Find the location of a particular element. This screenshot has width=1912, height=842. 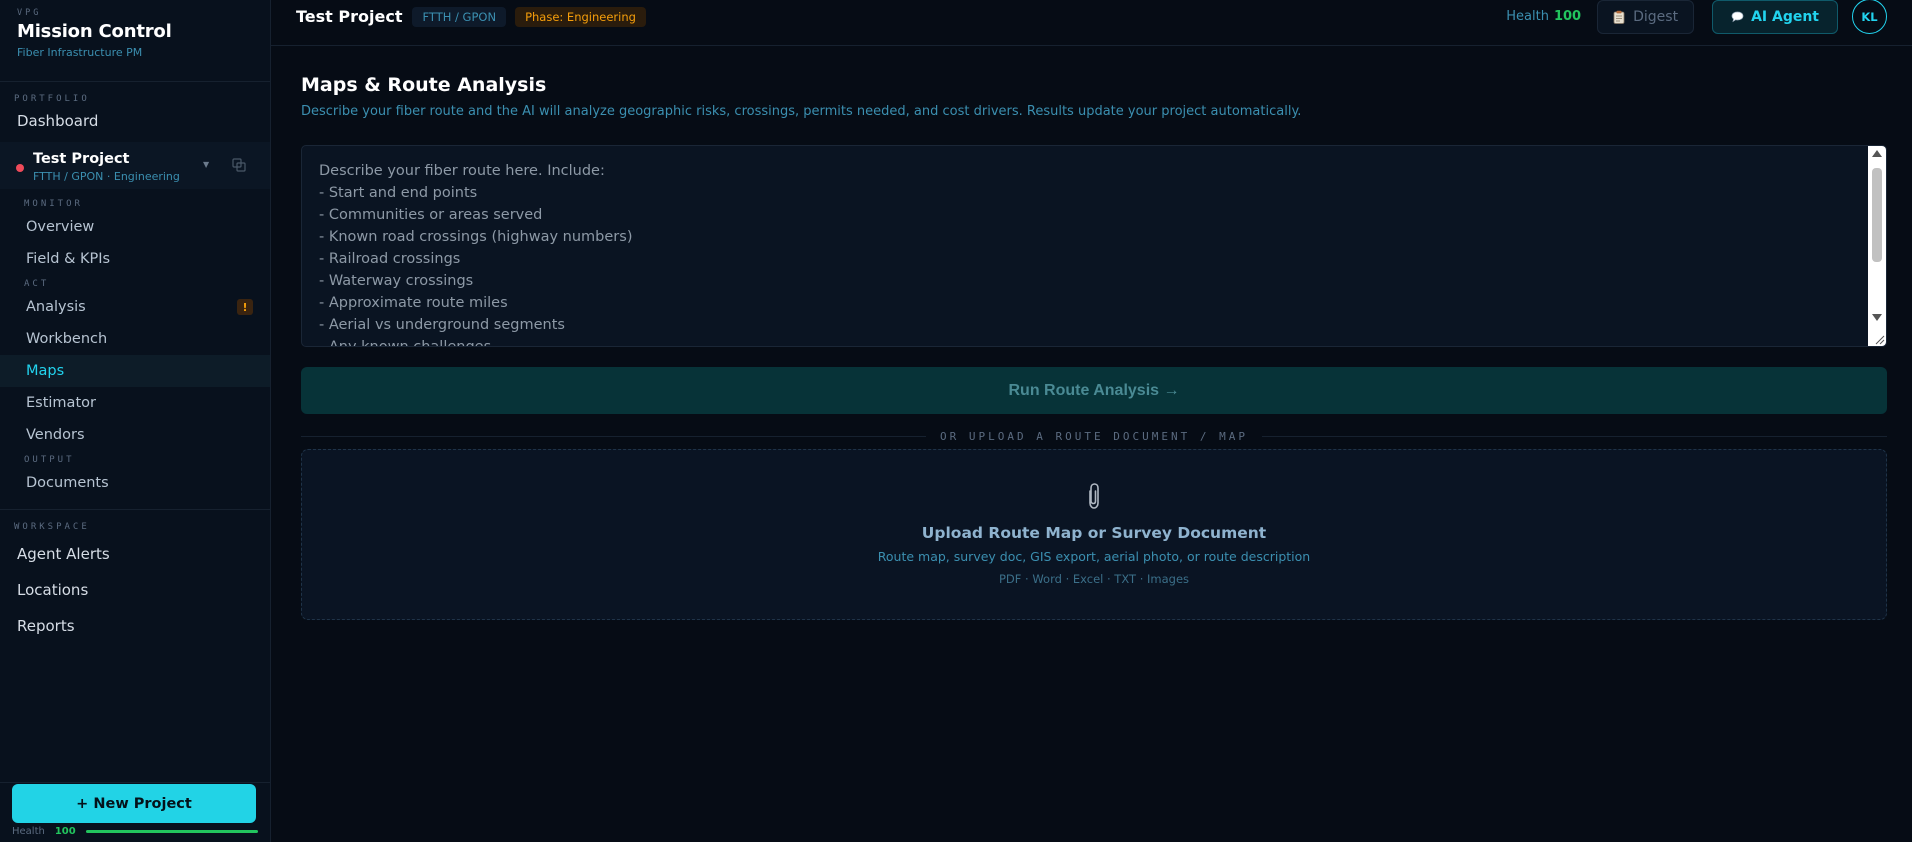

route-scrollbar is located at coordinates (1877, 246).